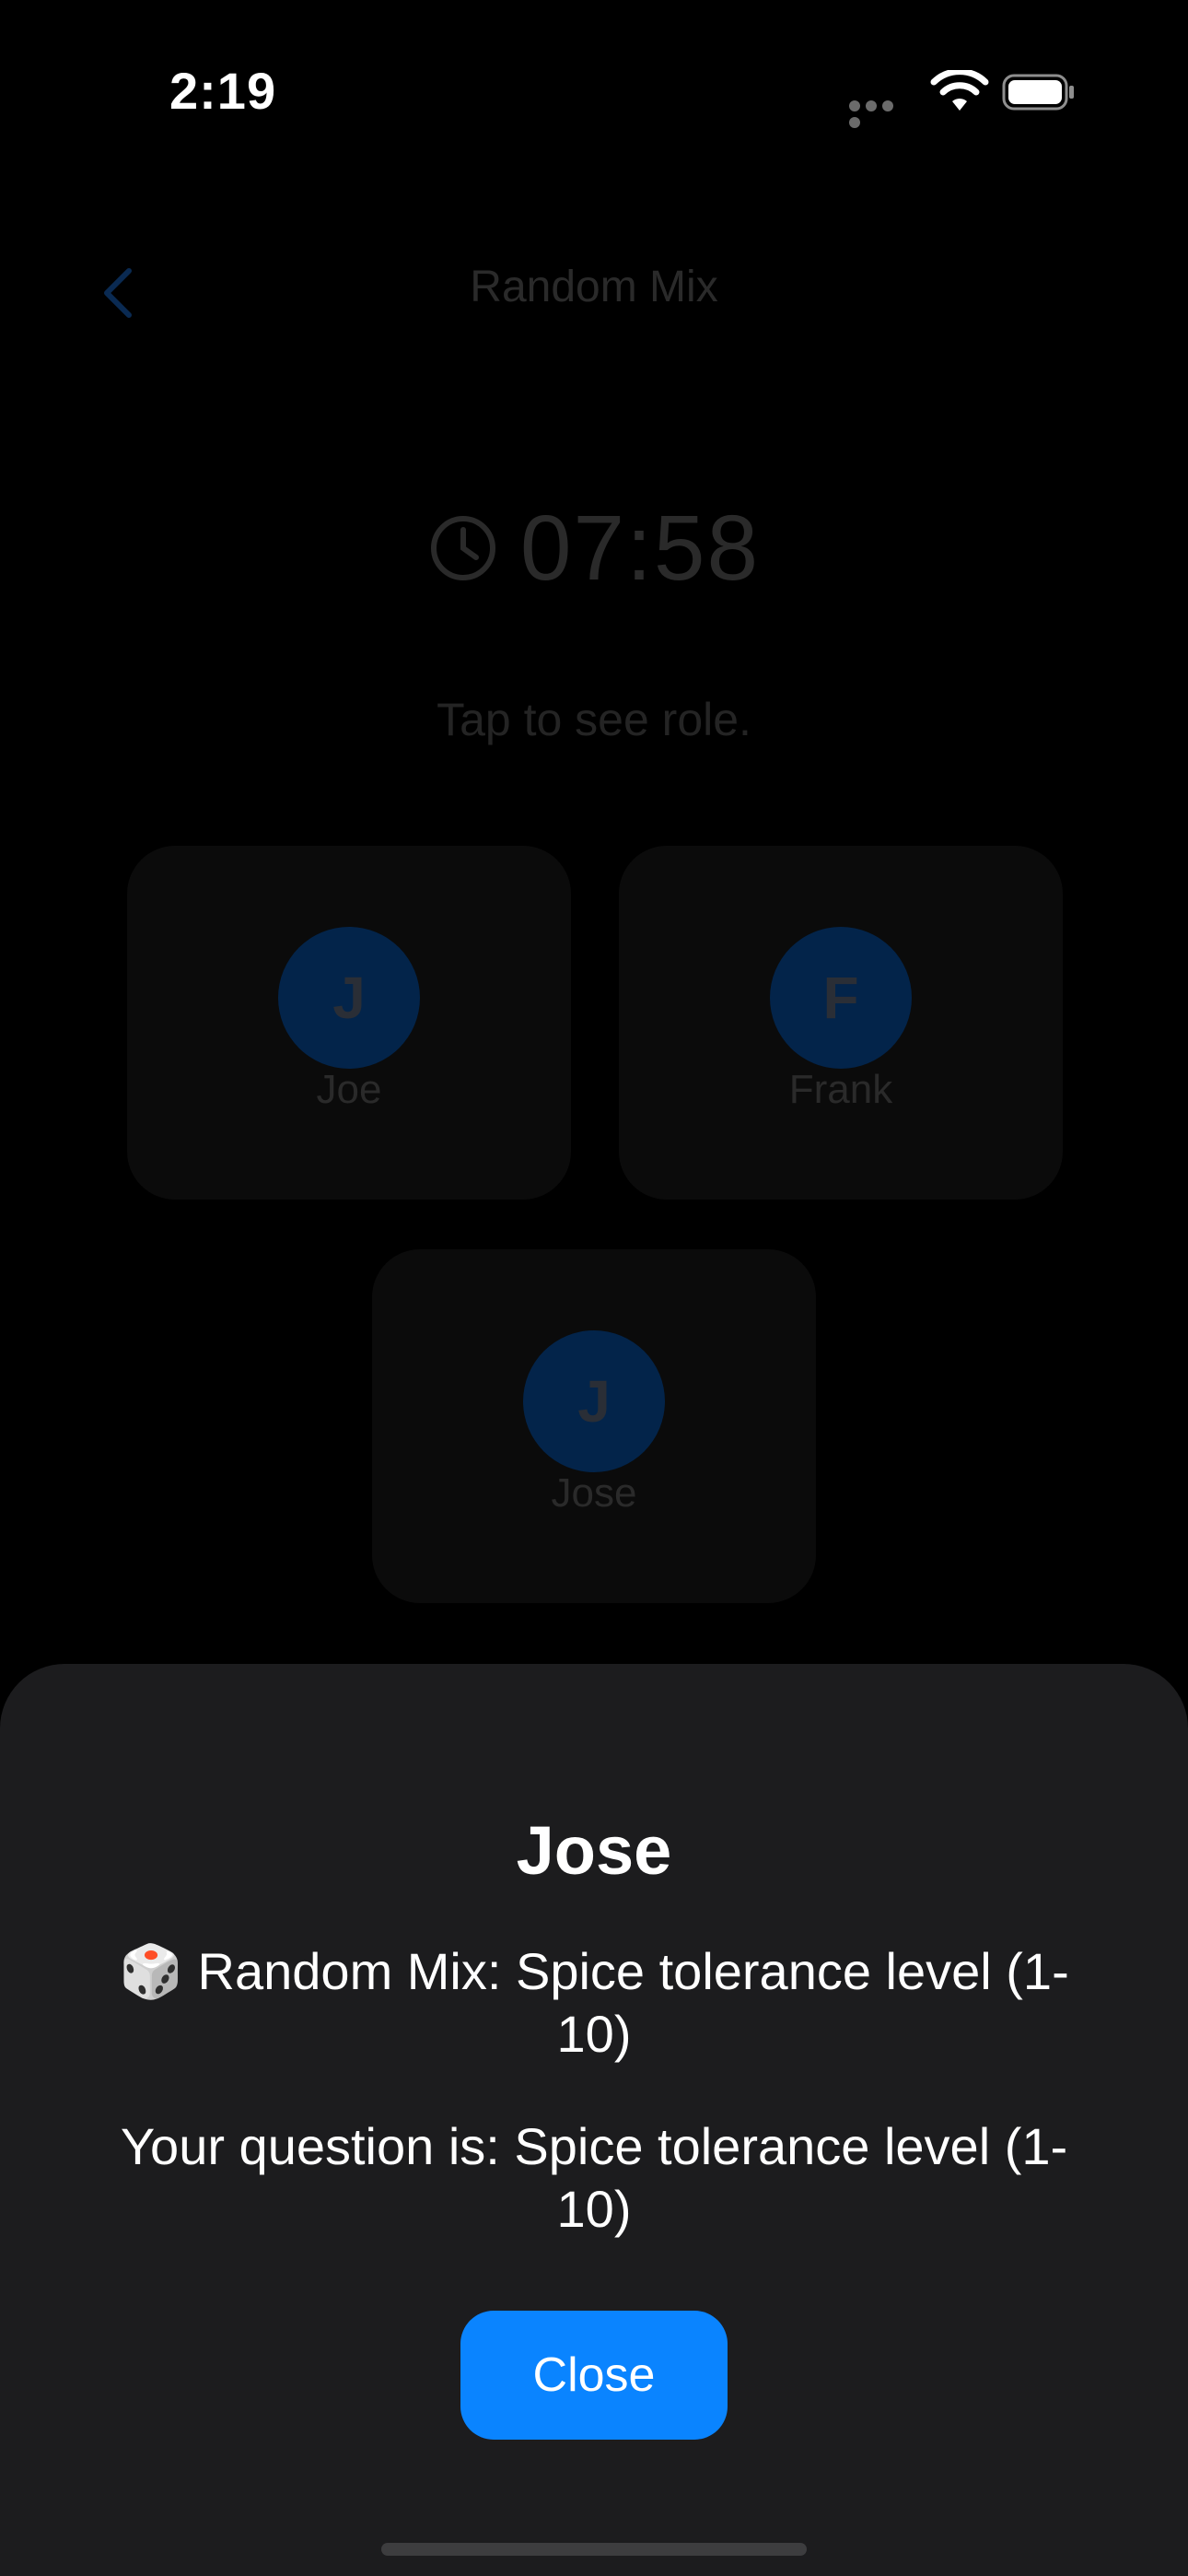 Image resolution: width=1188 pixels, height=2576 pixels. What do you see at coordinates (640, 548) in the screenshot?
I see `timer-value: 07:58` at bounding box center [640, 548].